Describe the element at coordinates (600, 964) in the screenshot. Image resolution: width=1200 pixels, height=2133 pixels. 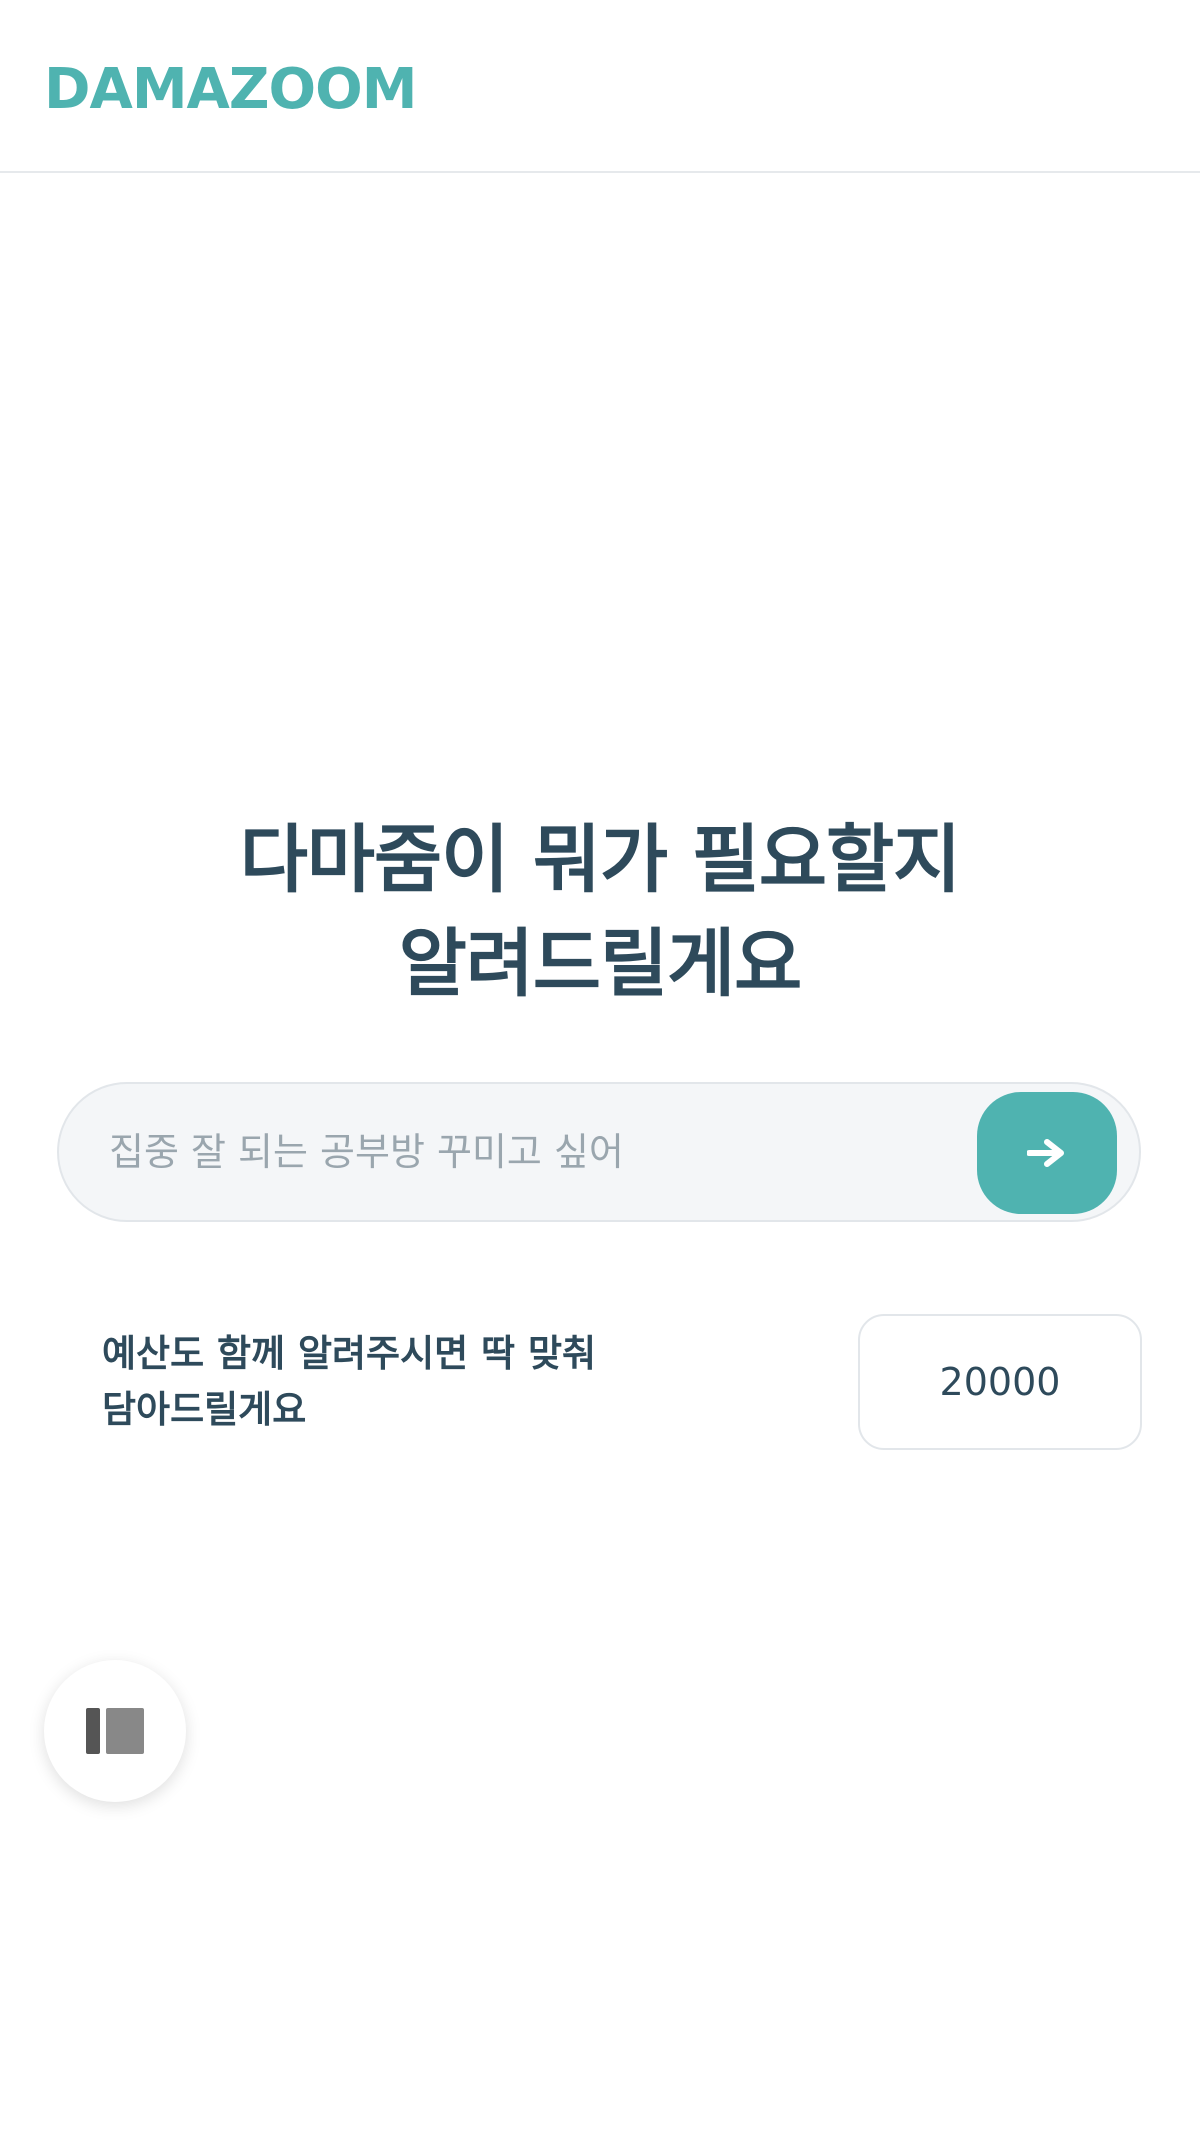
I see `hero-title-line-2: 알려드릴게요` at that location.